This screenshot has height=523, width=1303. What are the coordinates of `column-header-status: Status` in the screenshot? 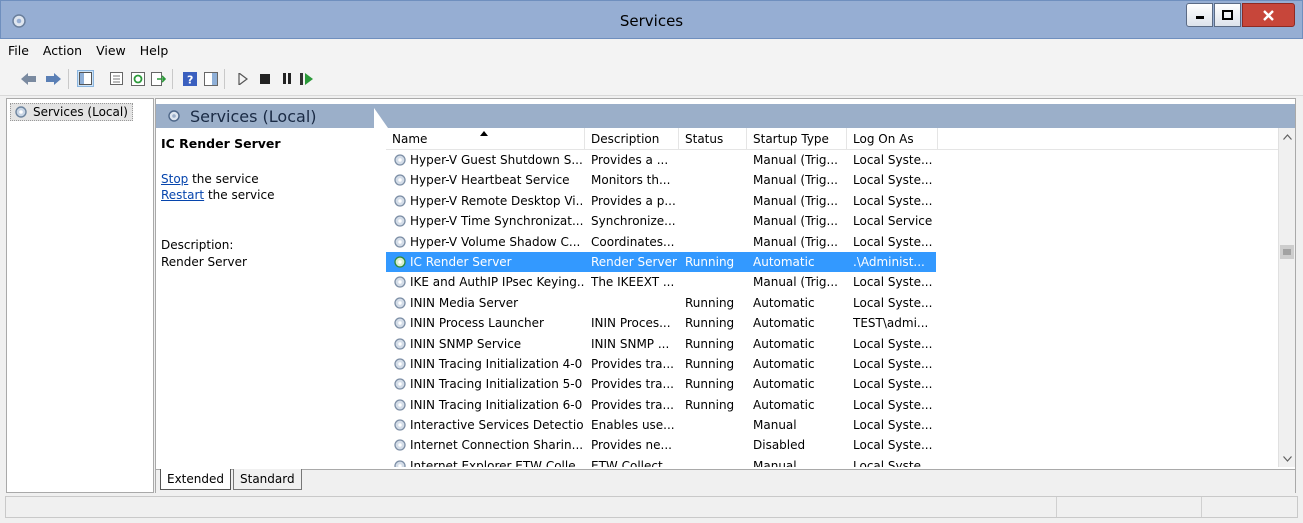 It's located at (713, 139).